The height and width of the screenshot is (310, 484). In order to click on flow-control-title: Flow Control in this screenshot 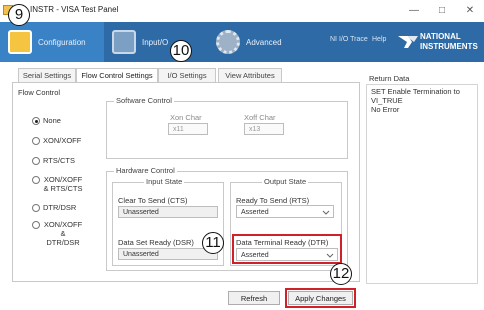, I will do `click(39, 92)`.